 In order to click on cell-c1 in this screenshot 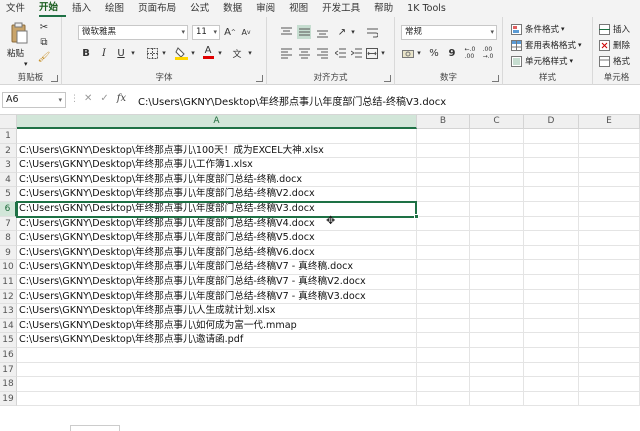, I will do `click(497, 136)`.